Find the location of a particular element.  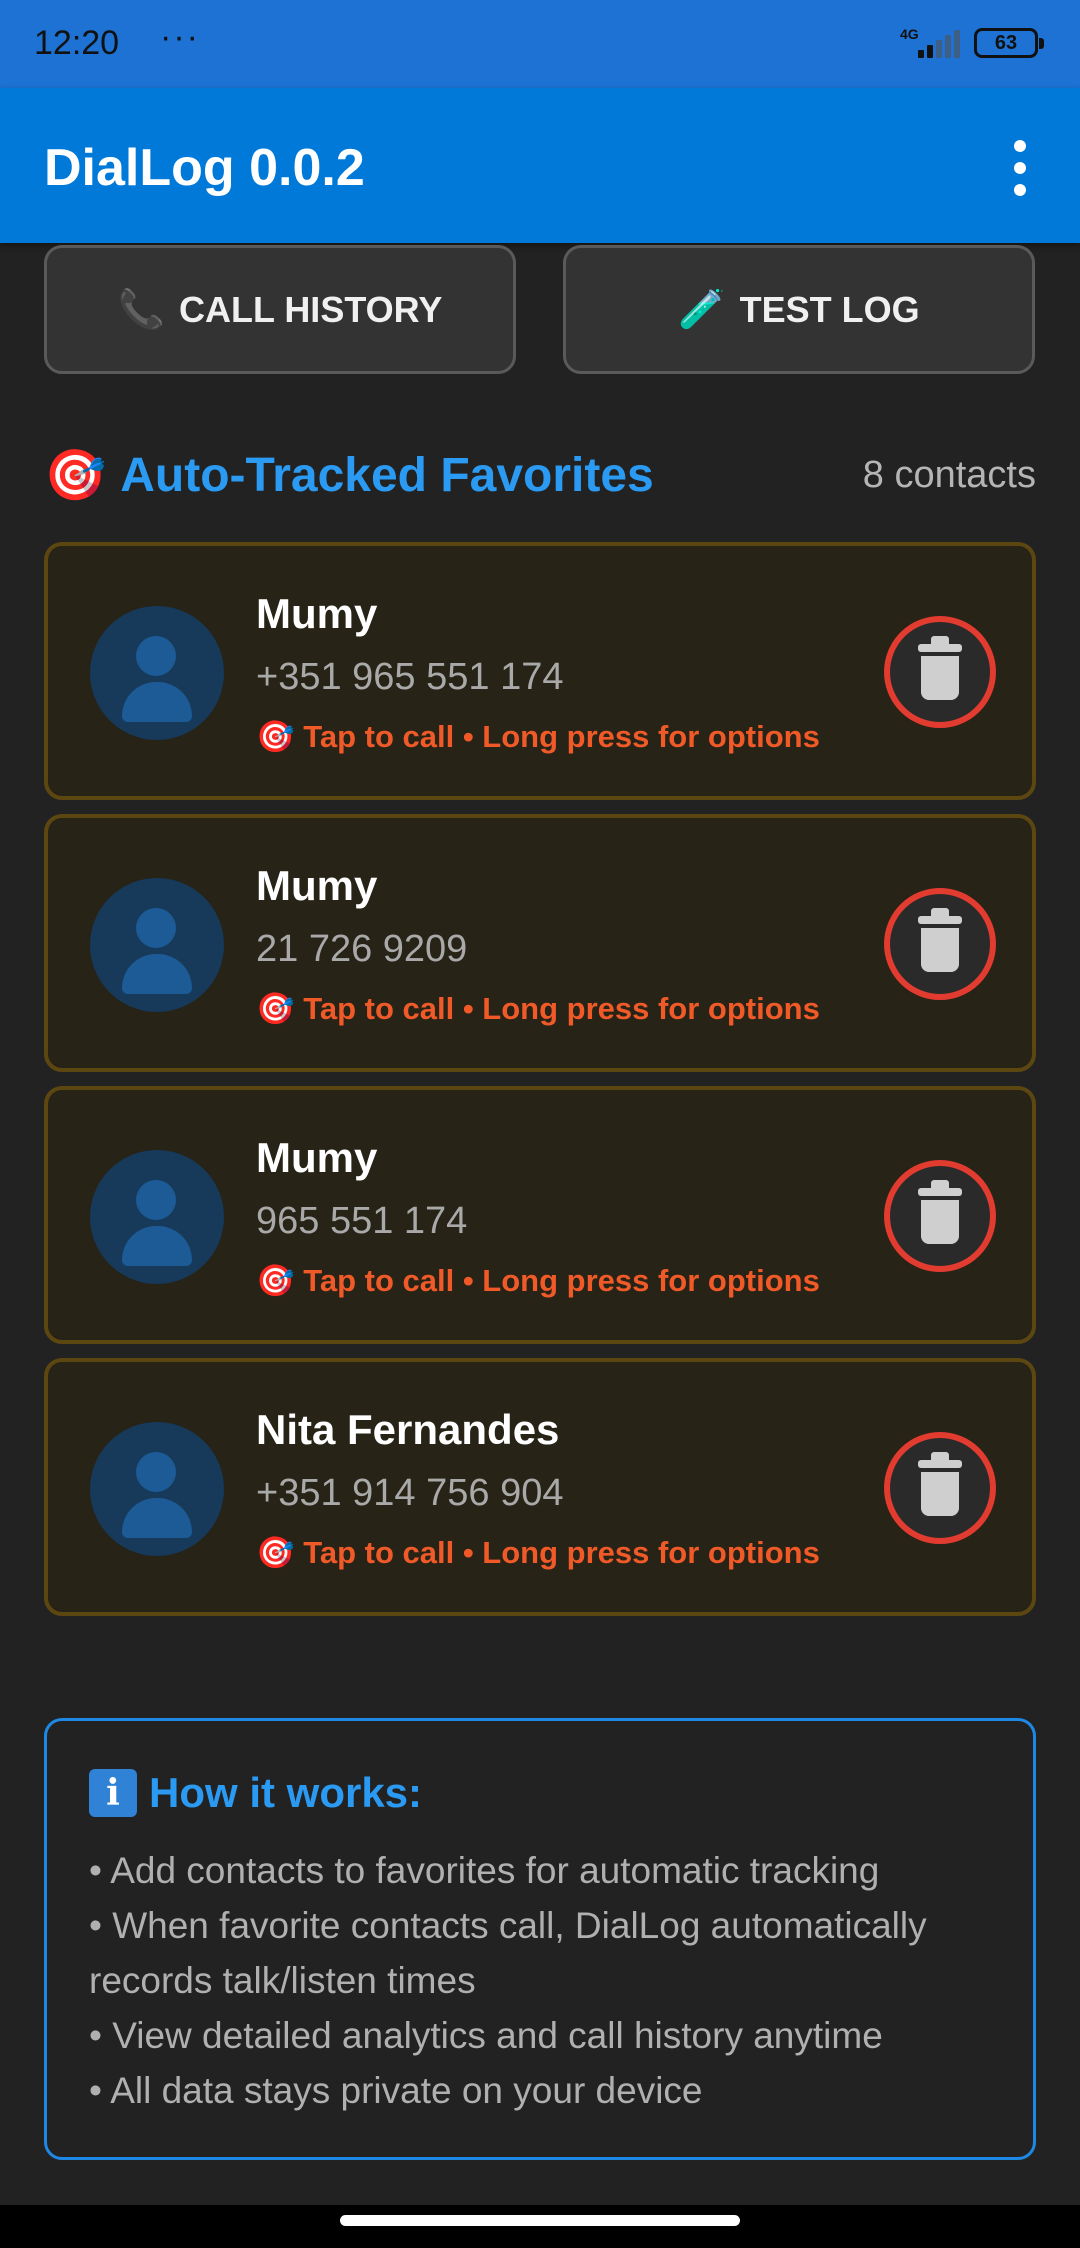

favorites-header: 🎯 Auto-Tracked Favorites 8 contacts is located at coordinates (540, 476).